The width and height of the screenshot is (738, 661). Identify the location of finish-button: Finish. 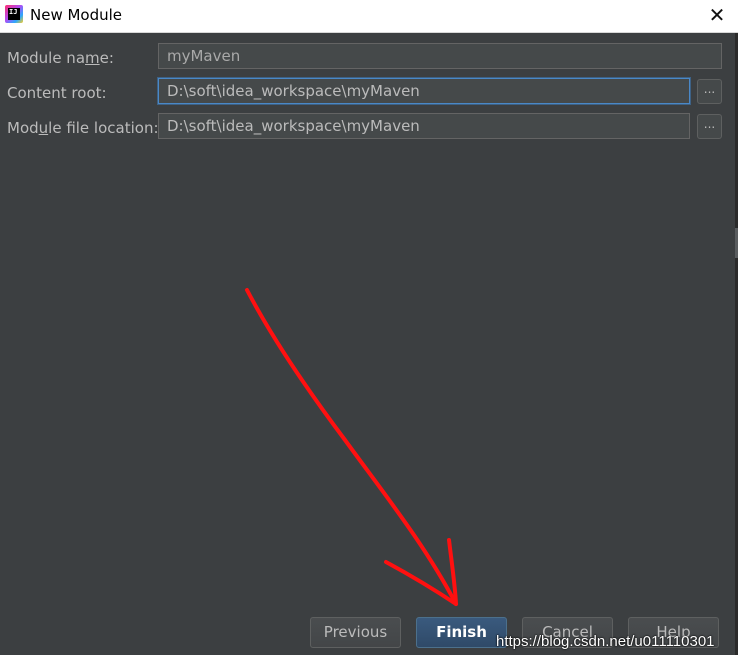
(461, 632).